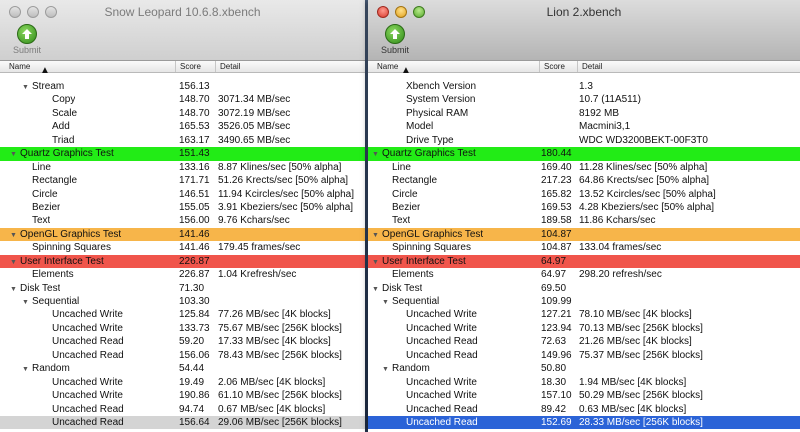  What do you see at coordinates (286, 207) in the screenshot?
I see `row-detail: 3.91 Kbeziers/sec [50% alpha]` at bounding box center [286, 207].